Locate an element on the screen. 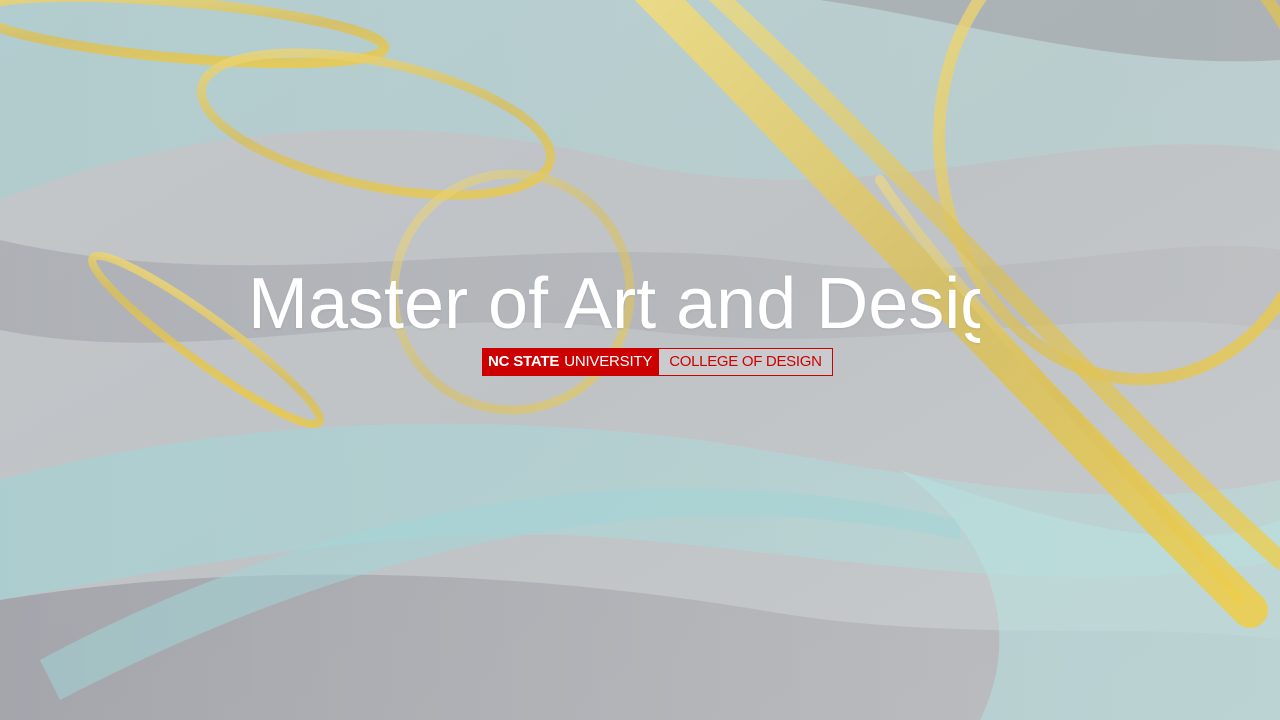 This screenshot has height=720, width=1280. ncstate-logo: NC STATE UNIVERSITY COLLEGE OF DESIGN is located at coordinates (657, 362).